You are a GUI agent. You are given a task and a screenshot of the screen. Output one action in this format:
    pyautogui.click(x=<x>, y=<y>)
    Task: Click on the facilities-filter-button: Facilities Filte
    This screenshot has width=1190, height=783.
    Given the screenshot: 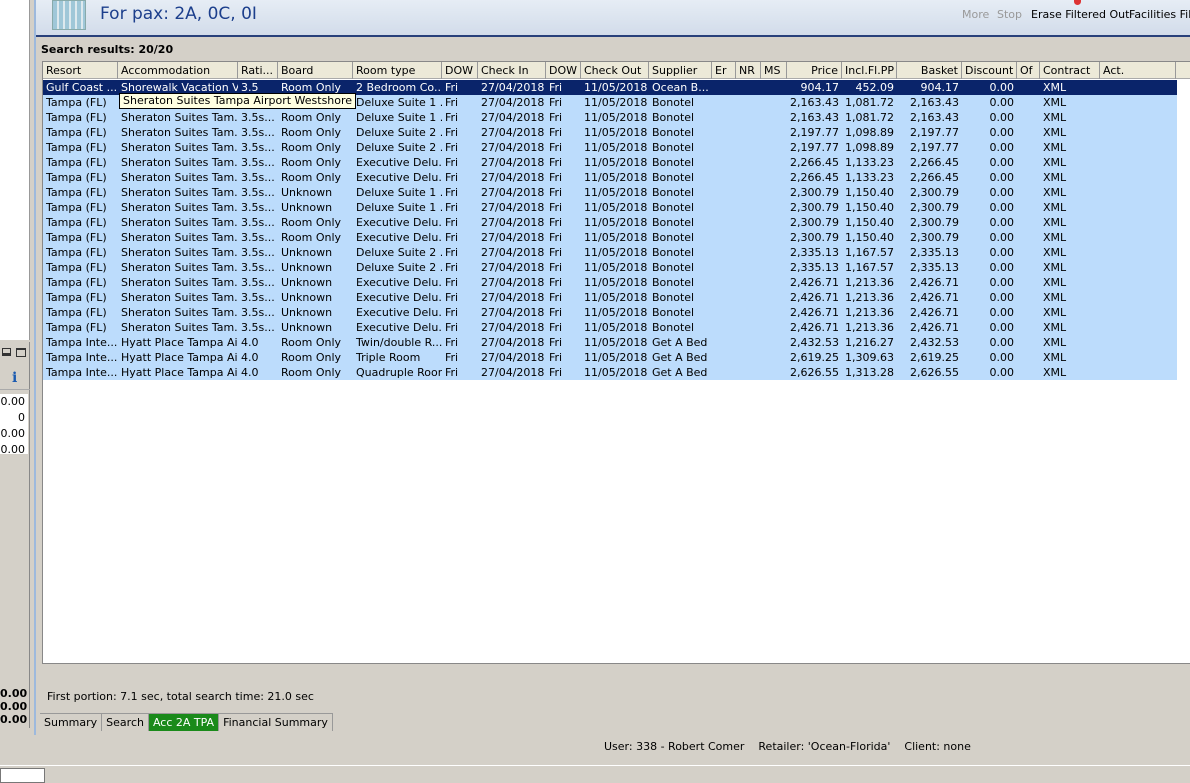 What is the action you would take?
    pyautogui.click(x=1159, y=14)
    